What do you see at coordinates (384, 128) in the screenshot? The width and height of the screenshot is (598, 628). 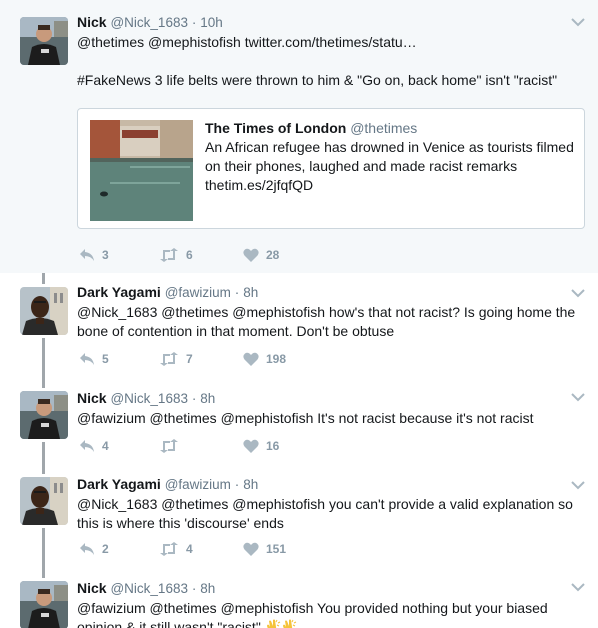 I see `card-handle: @thetimes` at bounding box center [384, 128].